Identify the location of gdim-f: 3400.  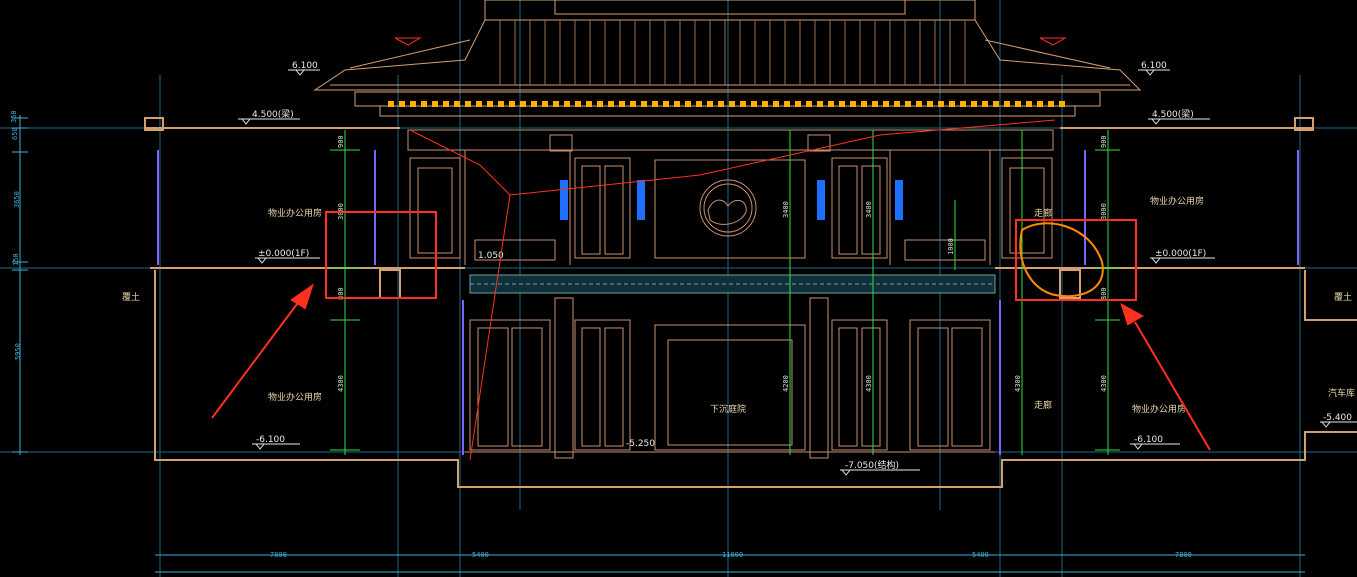
(869, 209).